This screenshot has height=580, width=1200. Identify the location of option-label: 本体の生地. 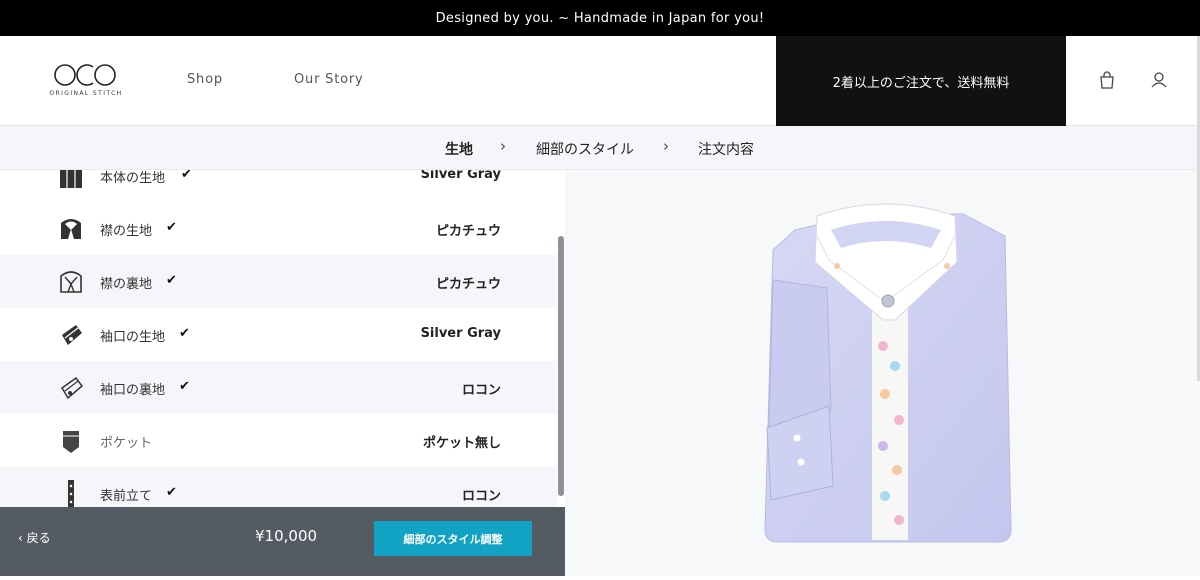
(133, 178).